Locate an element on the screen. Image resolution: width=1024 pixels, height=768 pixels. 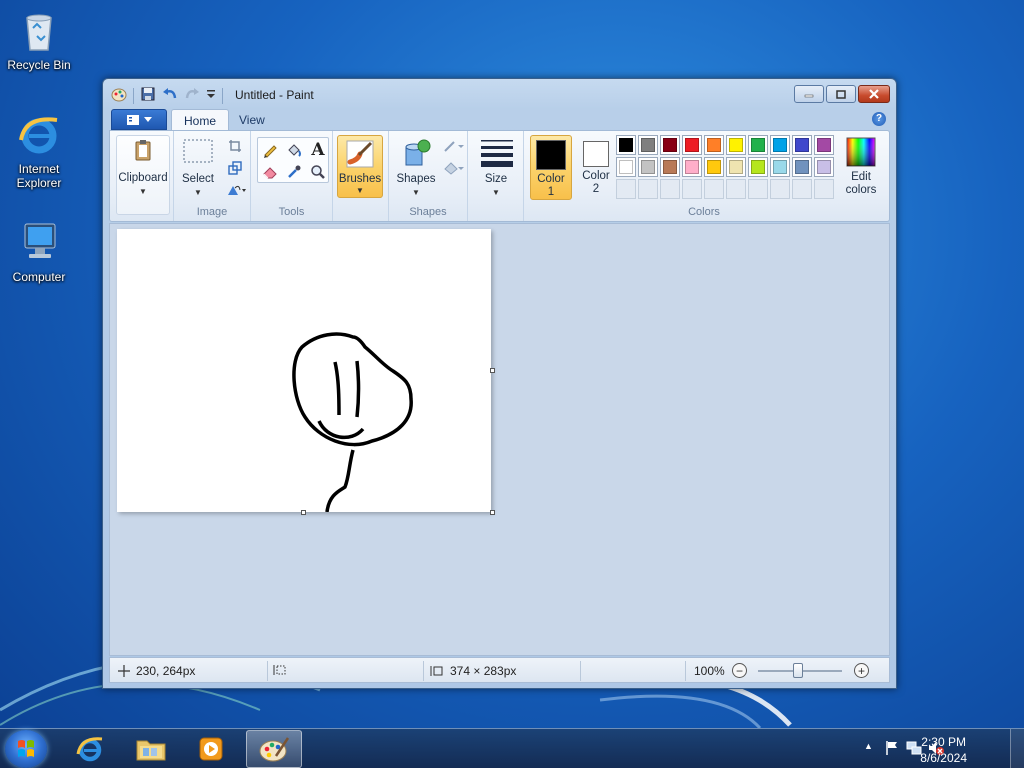
help-icon: ? is located at coordinates (879, 119).